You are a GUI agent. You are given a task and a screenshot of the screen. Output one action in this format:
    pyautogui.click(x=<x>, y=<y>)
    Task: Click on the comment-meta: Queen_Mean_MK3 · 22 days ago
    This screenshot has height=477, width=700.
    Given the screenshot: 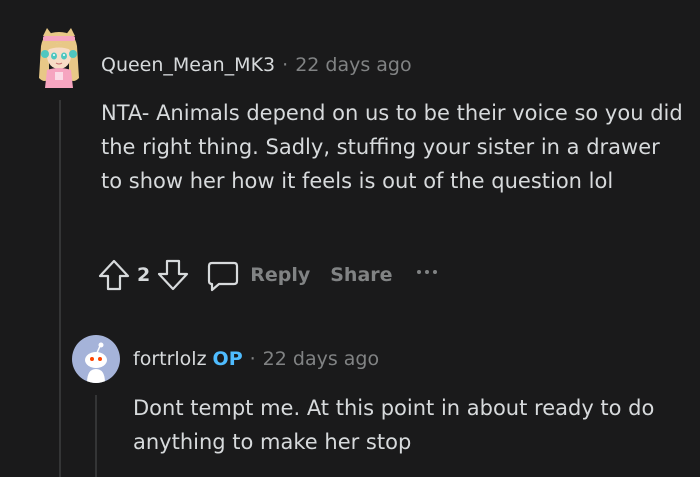 What is the action you would take?
    pyautogui.click(x=256, y=65)
    